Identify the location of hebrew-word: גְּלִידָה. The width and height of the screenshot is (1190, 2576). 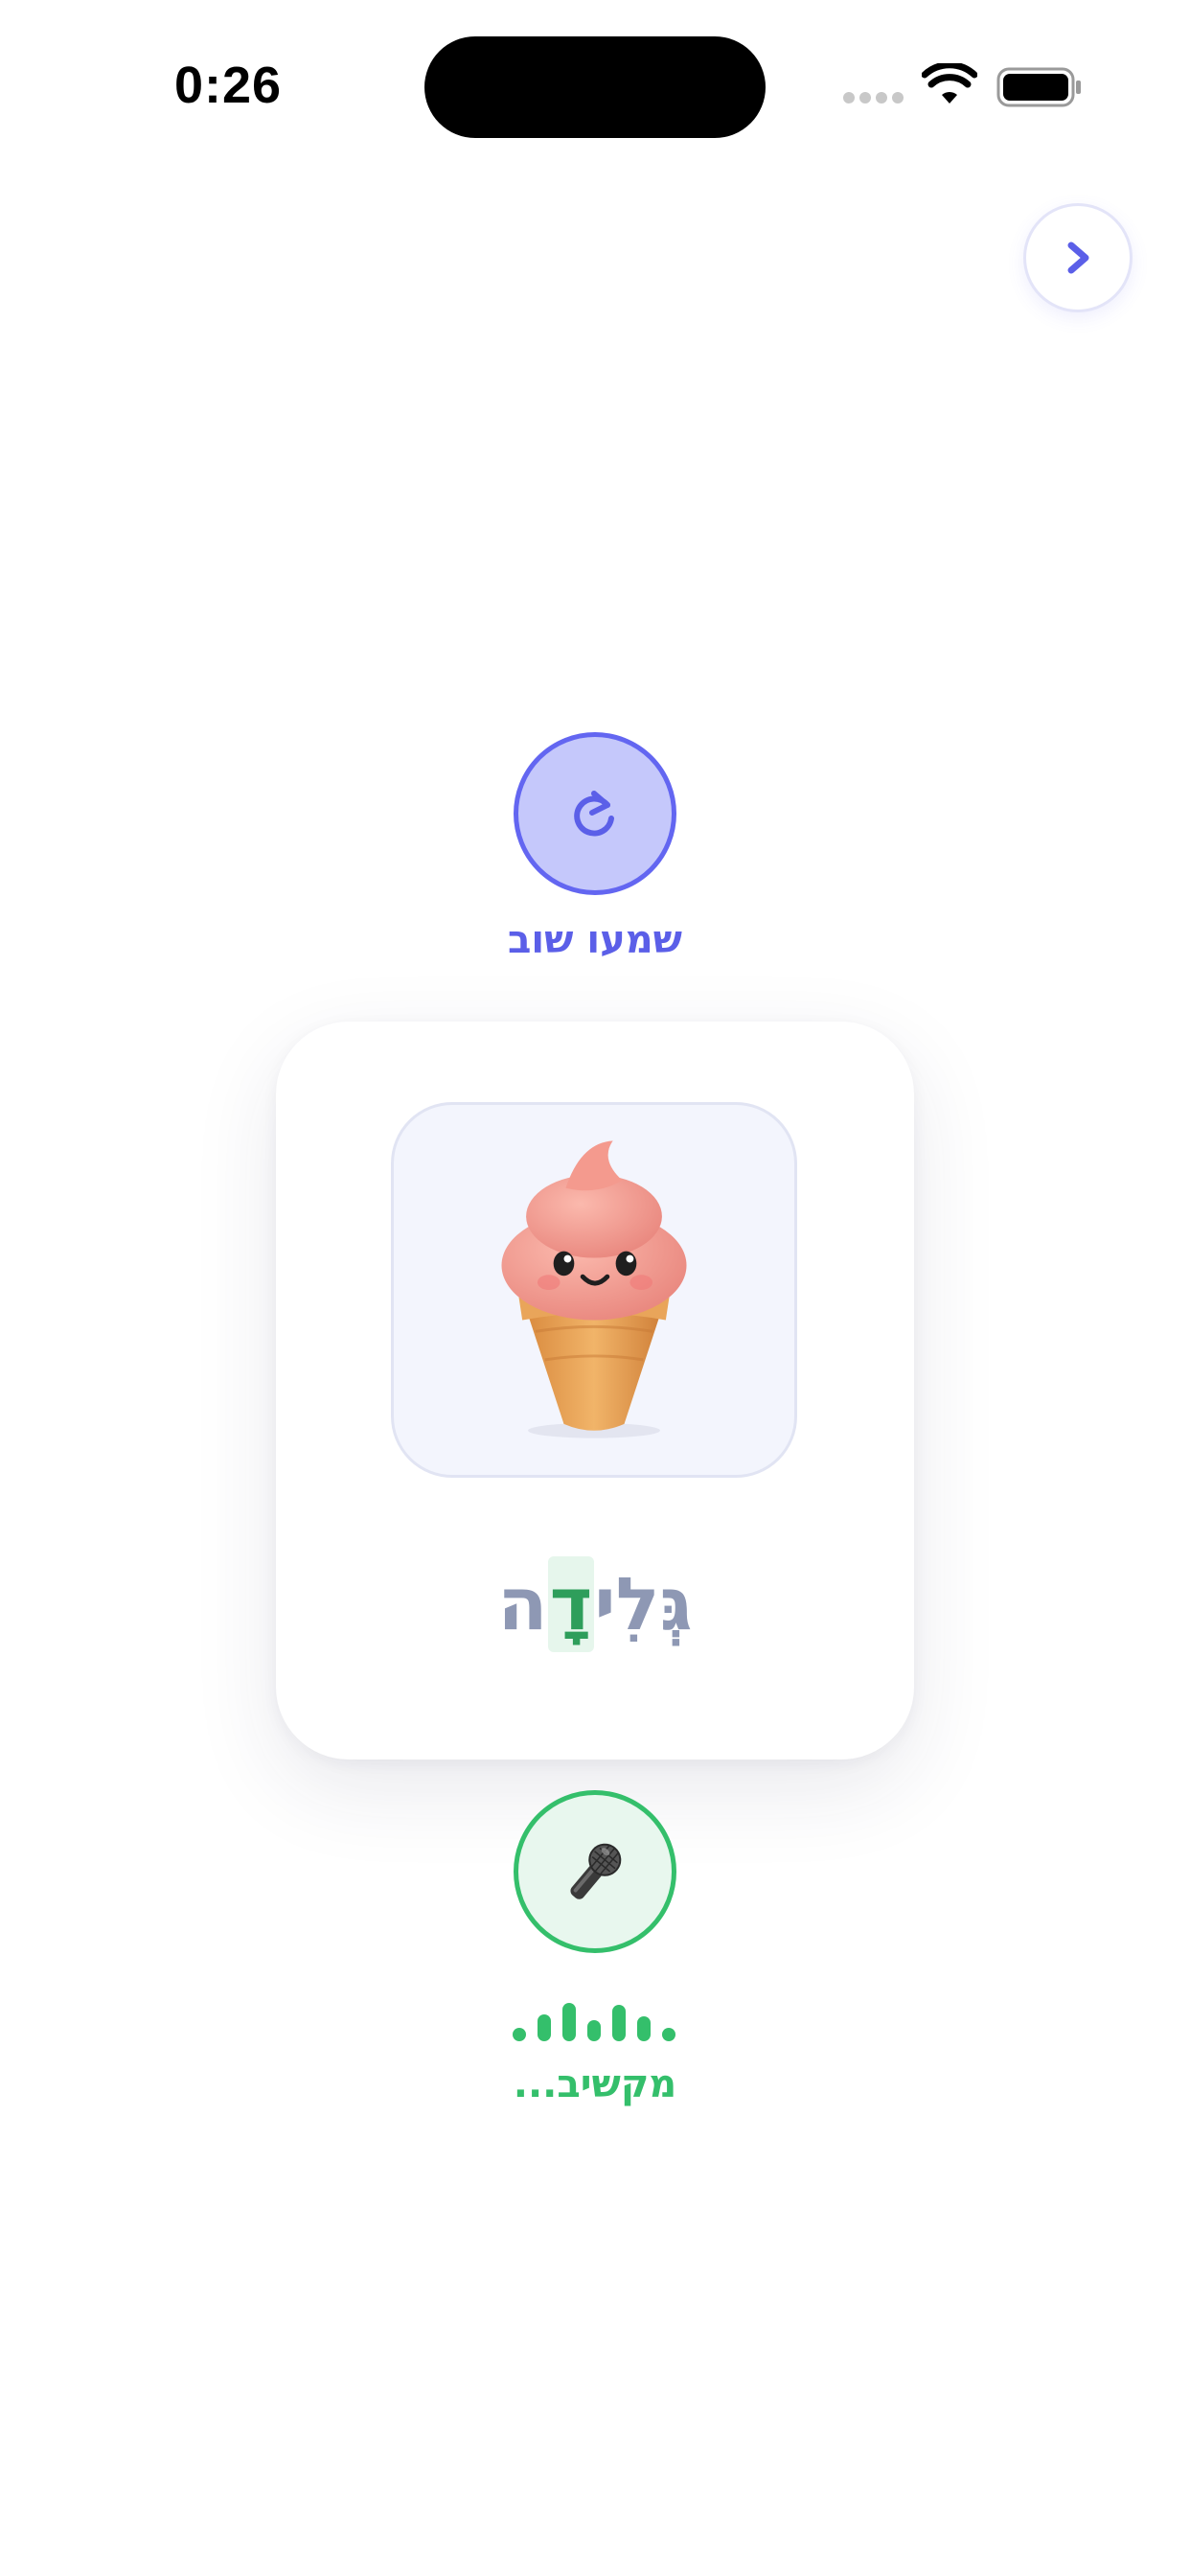
(595, 1604).